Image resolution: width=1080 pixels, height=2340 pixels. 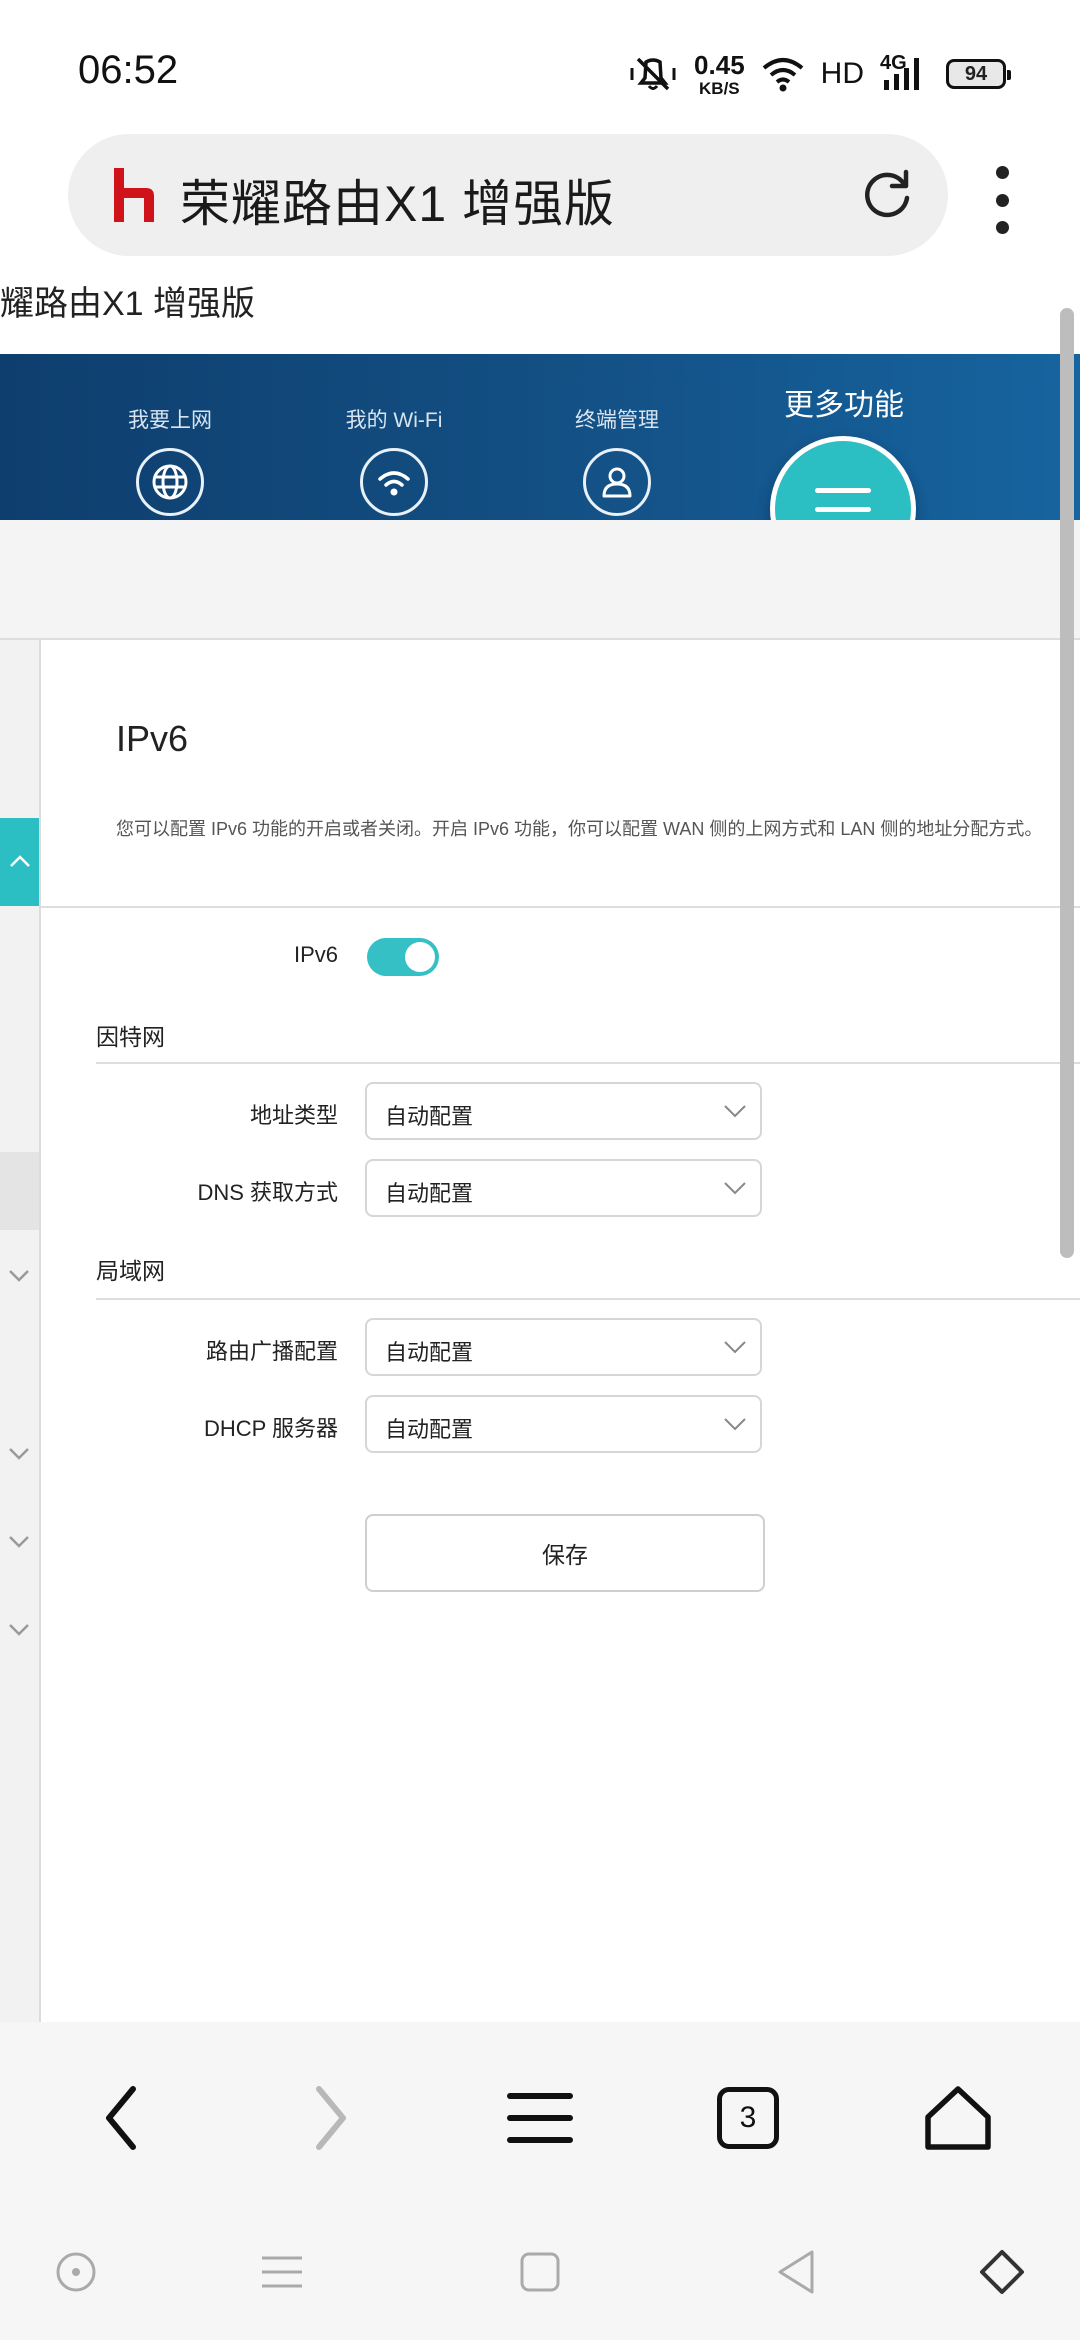 What do you see at coordinates (403, 957) in the screenshot?
I see `ipv6-toggle` at bounding box center [403, 957].